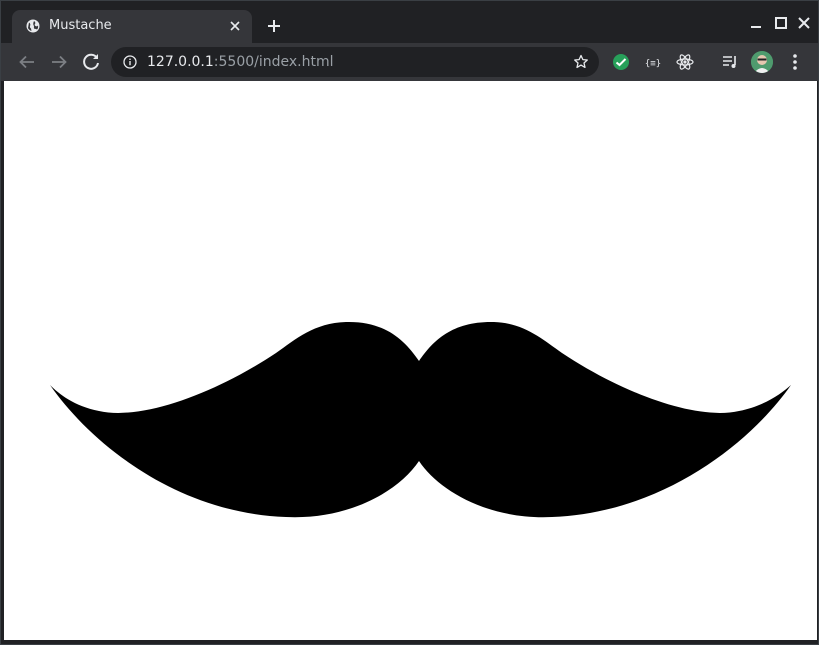 The width and height of the screenshot is (819, 645). Describe the element at coordinates (80, 25) in the screenshot. I see `tab-title: Mustache` at that location.